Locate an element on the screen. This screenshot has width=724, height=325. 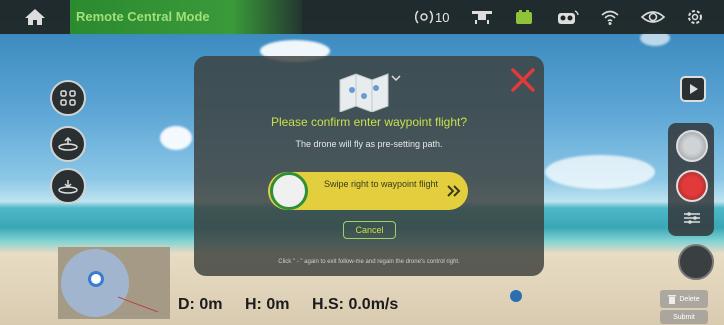
swipe-label: Swipe right to waypoint flight is located at coordinates (381, 184).